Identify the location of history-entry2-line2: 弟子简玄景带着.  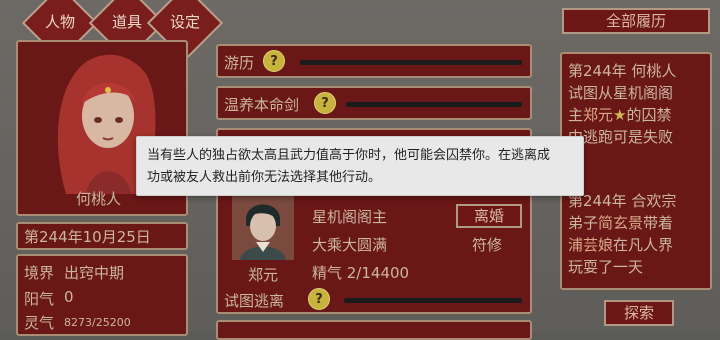
(621, 223).